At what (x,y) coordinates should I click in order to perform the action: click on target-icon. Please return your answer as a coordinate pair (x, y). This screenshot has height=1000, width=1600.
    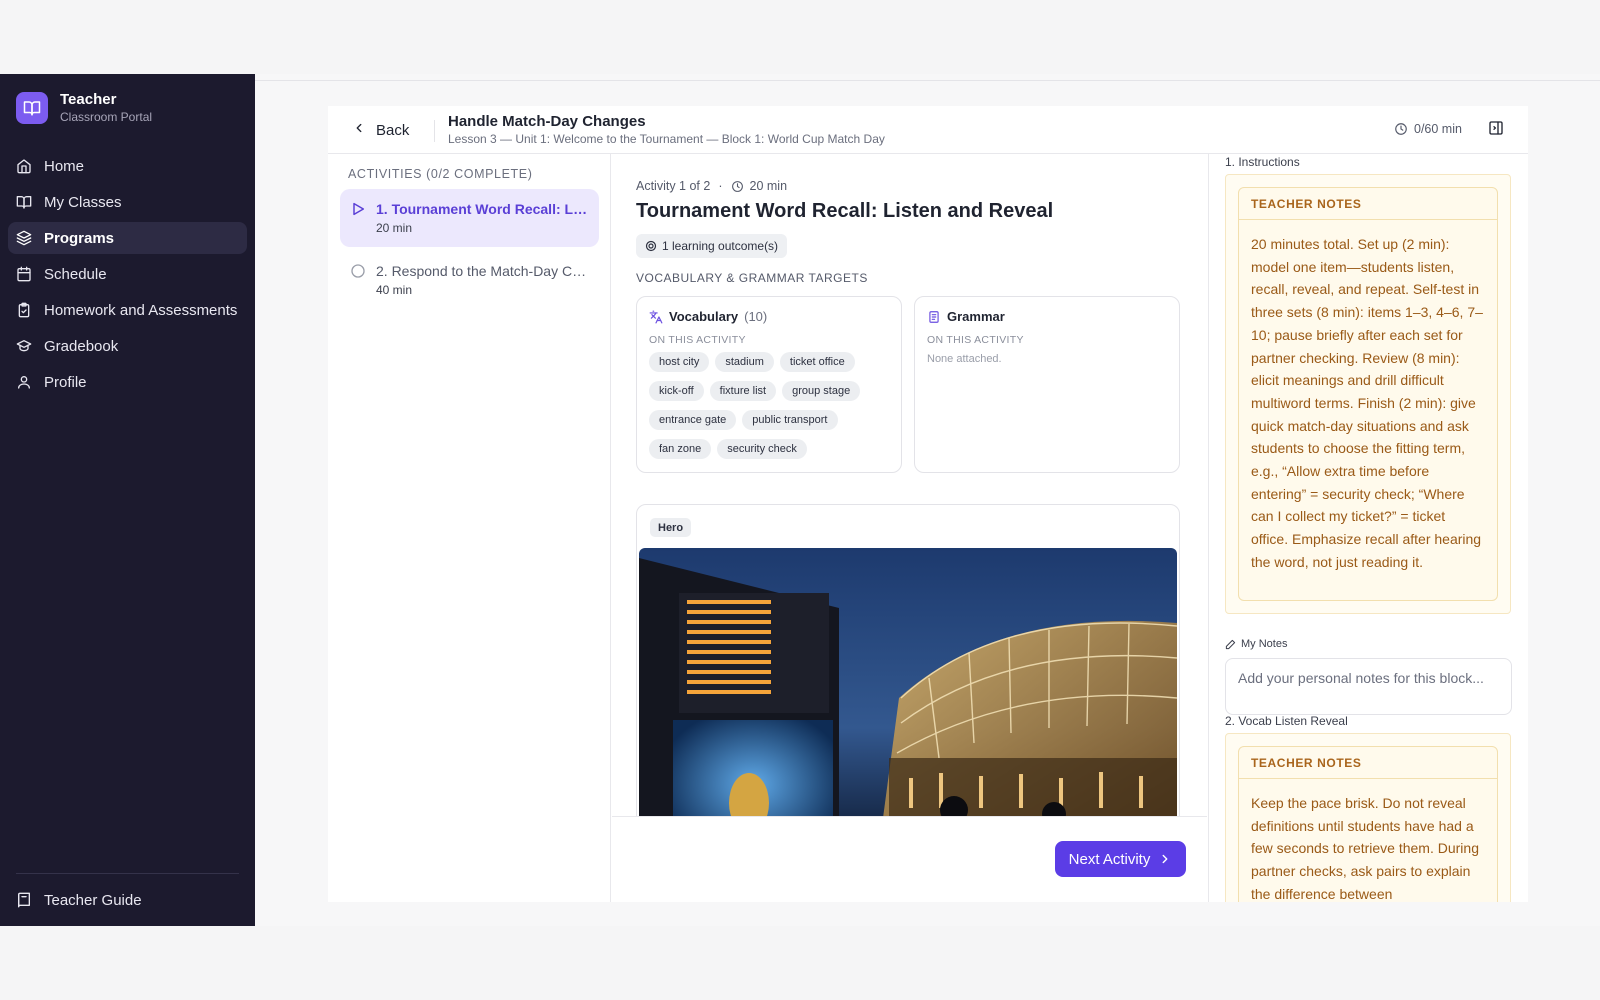
    Looking at the image, I should click on (651, 246).